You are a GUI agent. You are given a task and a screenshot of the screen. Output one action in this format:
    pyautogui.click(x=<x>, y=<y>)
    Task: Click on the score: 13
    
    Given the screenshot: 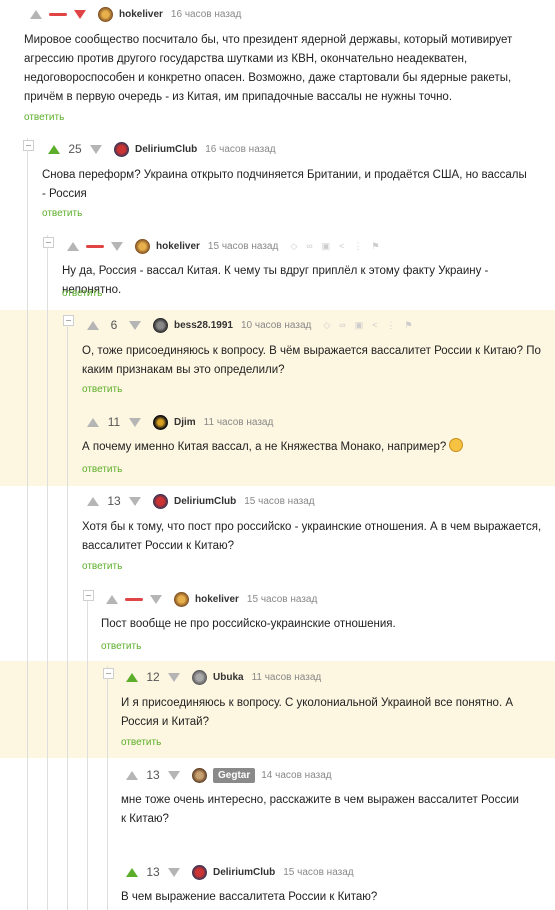 What is the action you would take?
    pyautogui.click(x=153, y=872)
    